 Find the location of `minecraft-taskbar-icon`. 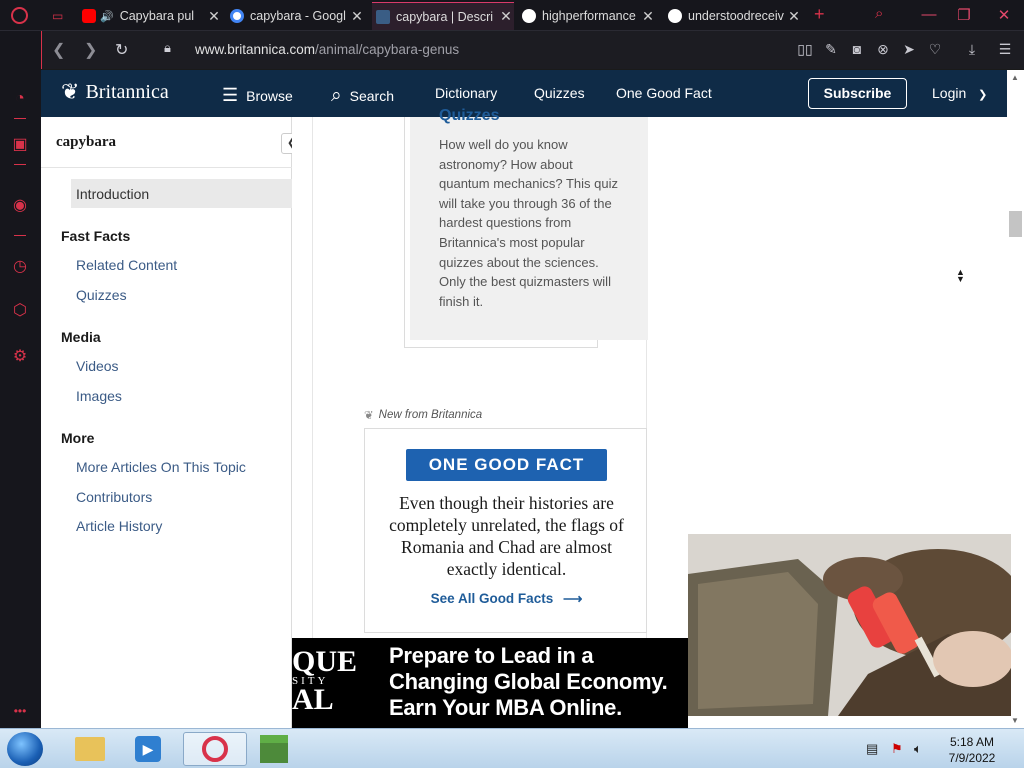

minecraft-taskbar-icon is located at coordinates (274, 749).